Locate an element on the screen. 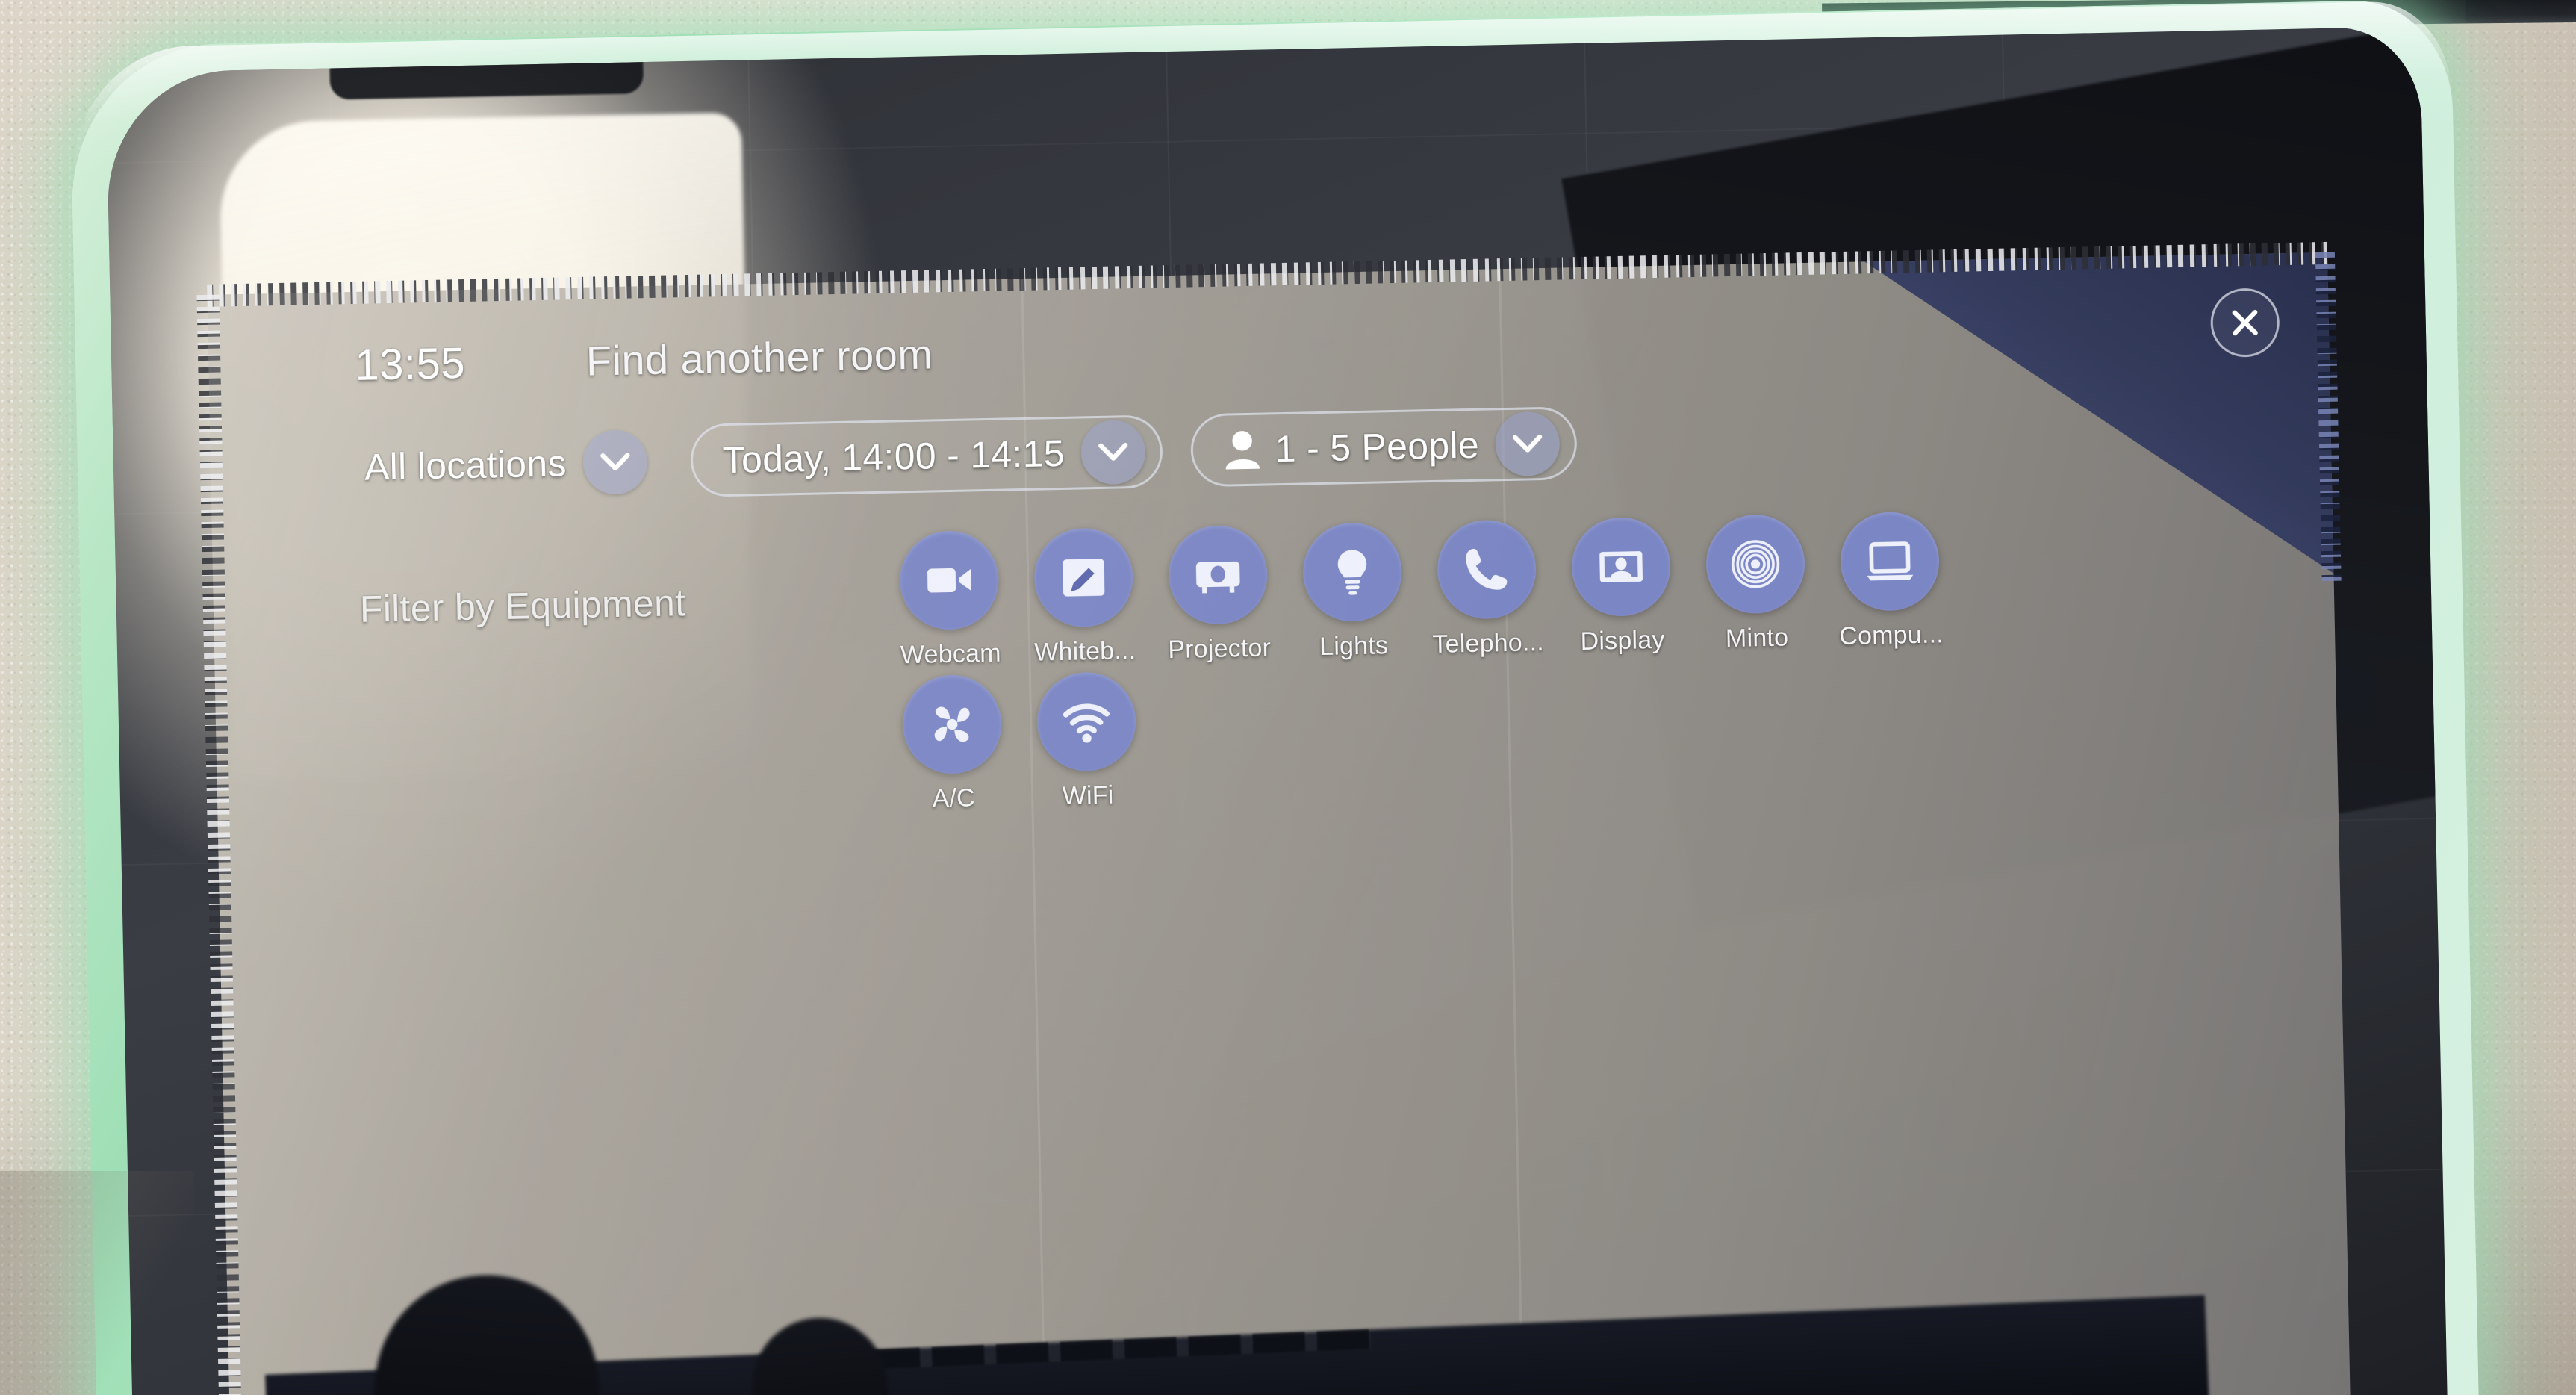 This screenshot has height=1395, width=2576. wifi-icon is located at coordinates (1086, 723).